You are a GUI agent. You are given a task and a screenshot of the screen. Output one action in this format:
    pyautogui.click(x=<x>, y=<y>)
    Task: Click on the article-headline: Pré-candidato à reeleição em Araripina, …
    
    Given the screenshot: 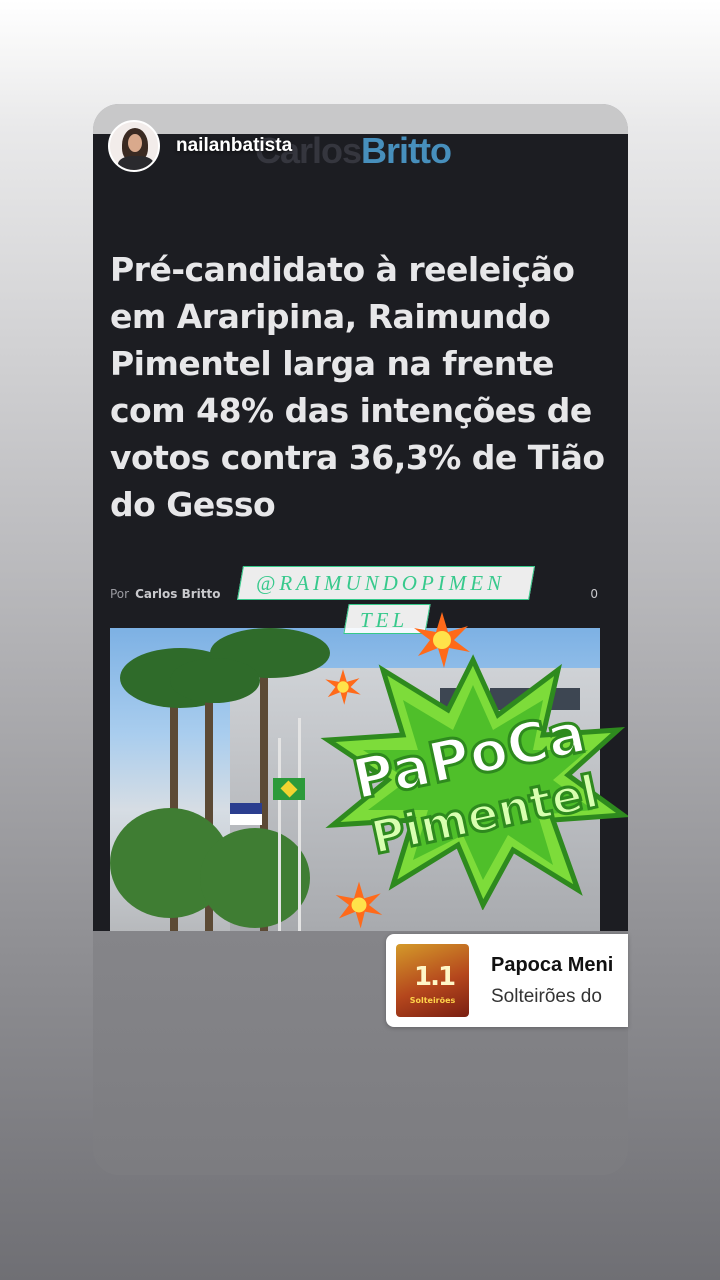 What is the action you would take?
    pyautogui.click(x=357, y=387)
    